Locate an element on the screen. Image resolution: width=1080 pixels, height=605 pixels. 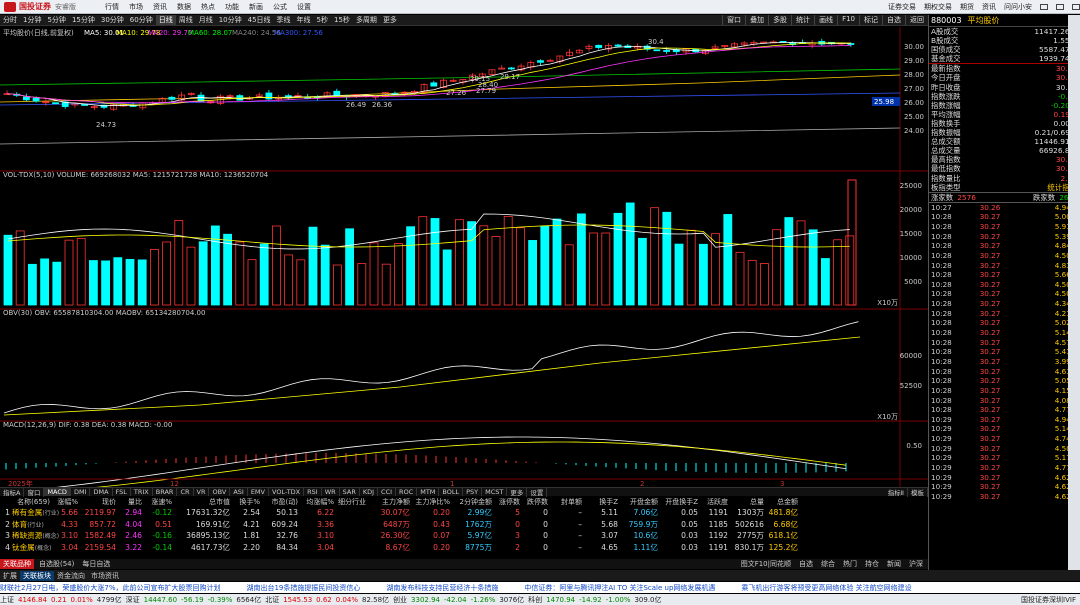
indicator-tab: 指标Ⅱ is located at coordinates (896, 492).